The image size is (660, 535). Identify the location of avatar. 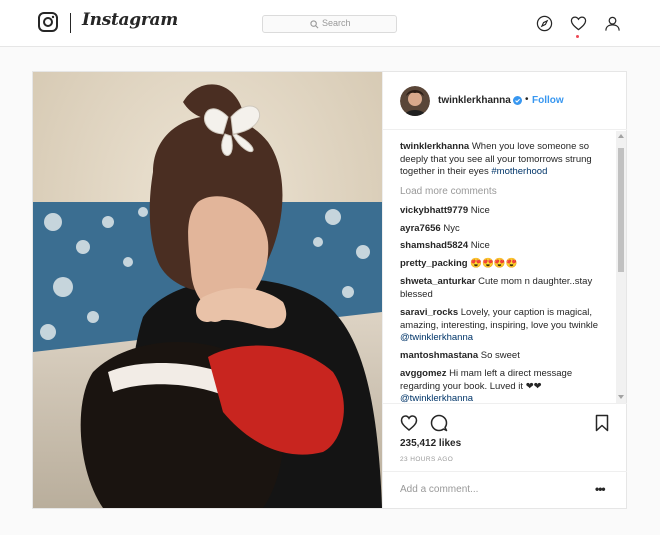
(415, 101).